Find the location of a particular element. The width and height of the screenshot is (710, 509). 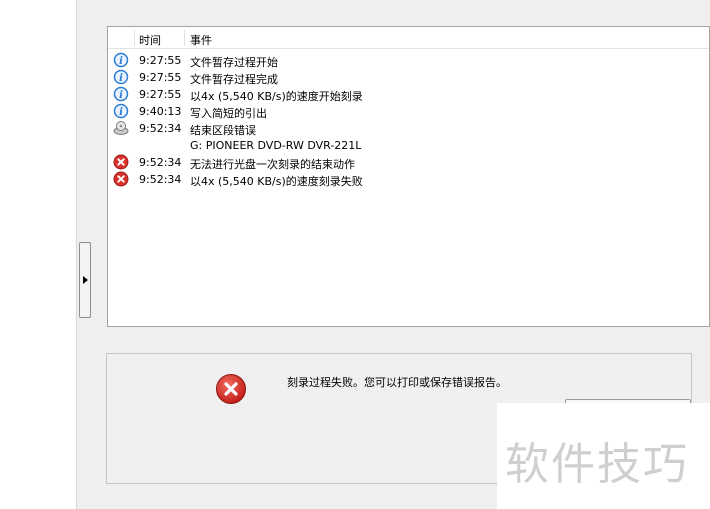

log-row: i 9:27:55 文件暂存过程开始 is located at coordinates (408, 60).